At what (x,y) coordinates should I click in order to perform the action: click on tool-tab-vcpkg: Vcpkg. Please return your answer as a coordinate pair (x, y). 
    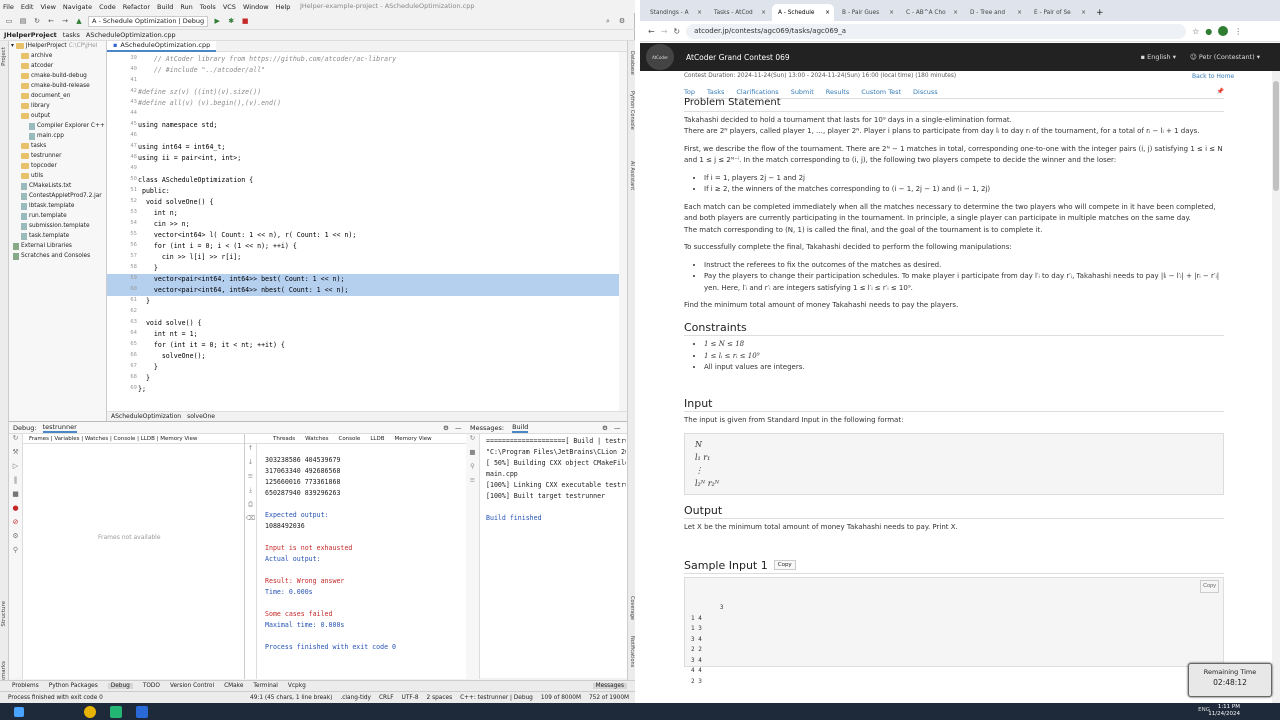
    Looking at the image, I should click on (297, 686).